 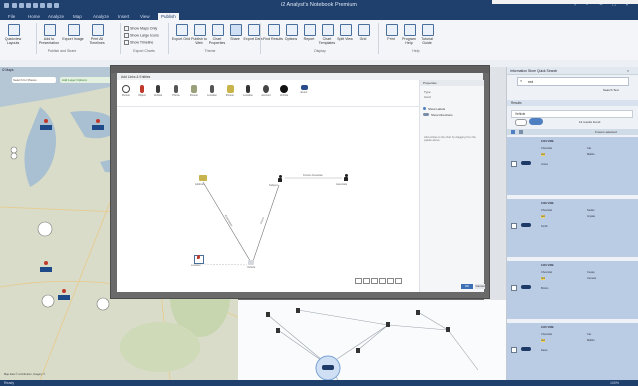 I want to click on filter-dropdown: Vehicle, so click(x=572, y=114).